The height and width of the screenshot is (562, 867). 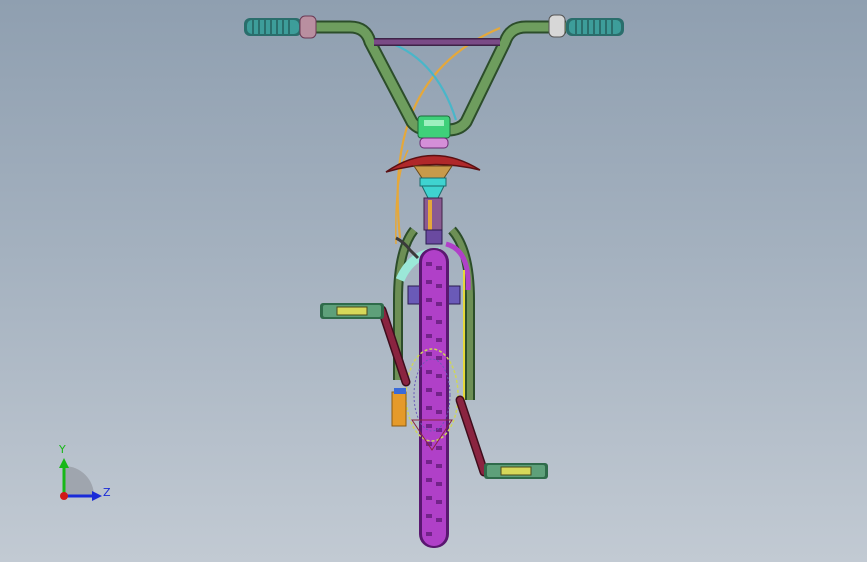 What do you see at coordinates (434, 398) in the screenshot?
I see `front-tire` at bounding box center [434, 398].